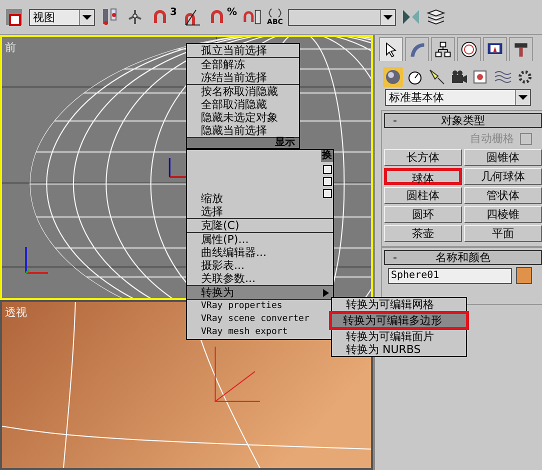 The height and width of the screenshot is (470, 542). I want to click on menu-item: 隐藏未选定对象, so click(243, 117).